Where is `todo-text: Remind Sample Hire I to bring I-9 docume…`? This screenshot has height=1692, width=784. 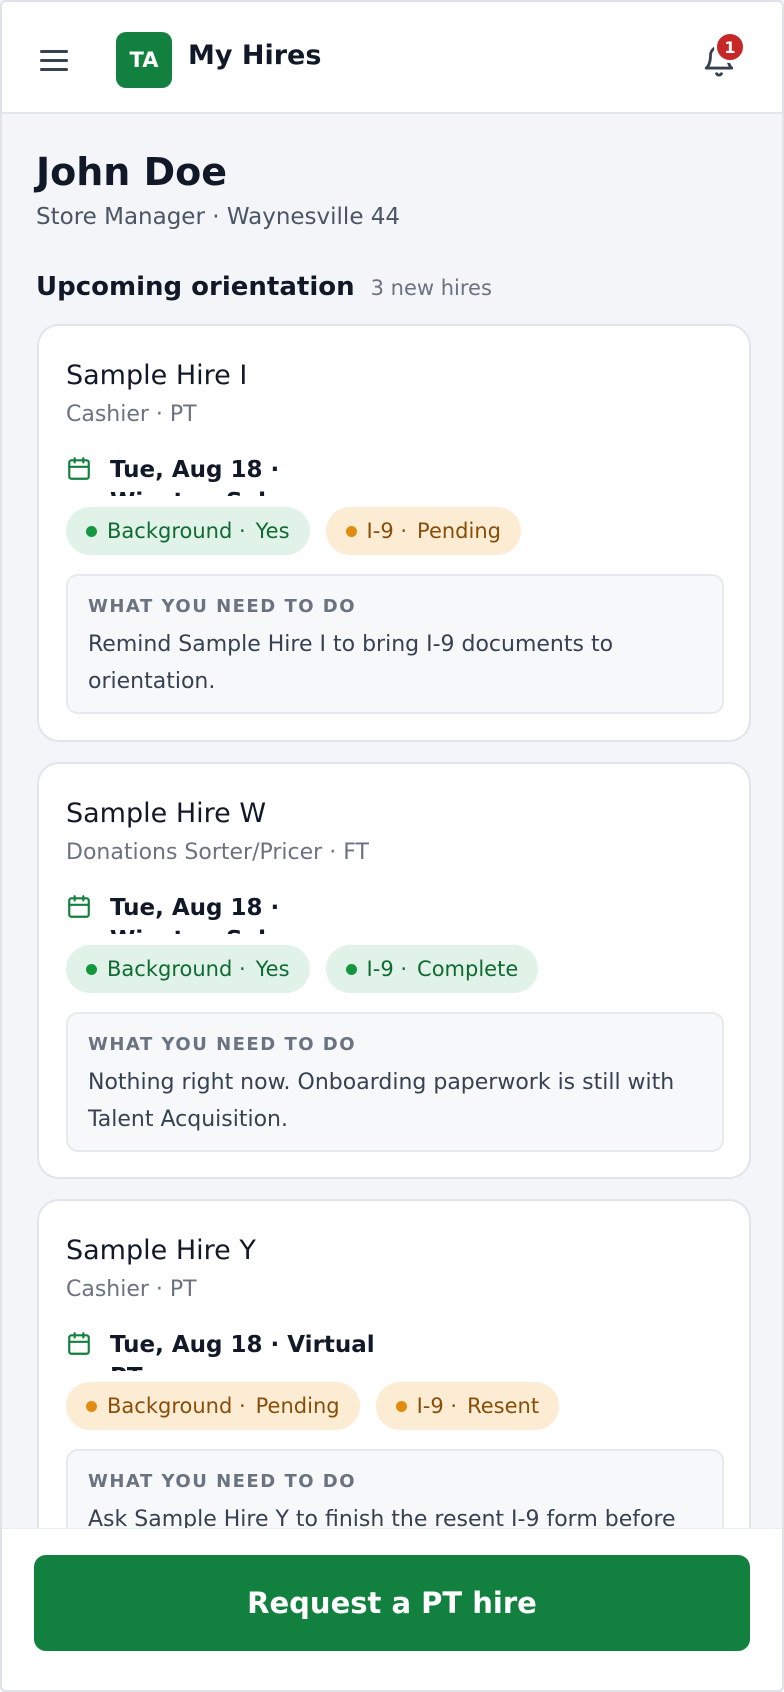 todo-text: Remind Sample Hire I to bring I-9 docume… is located at coordinates (351, 663).